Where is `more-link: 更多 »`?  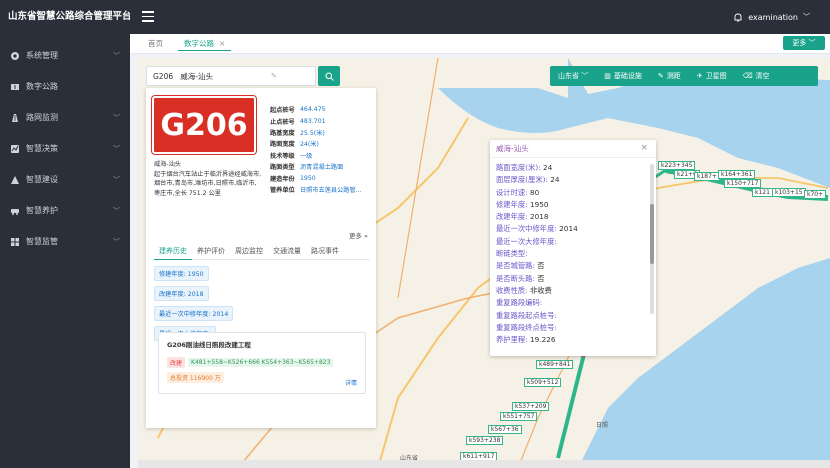
more-link: 更多 » is located at coordinates (358, 235).